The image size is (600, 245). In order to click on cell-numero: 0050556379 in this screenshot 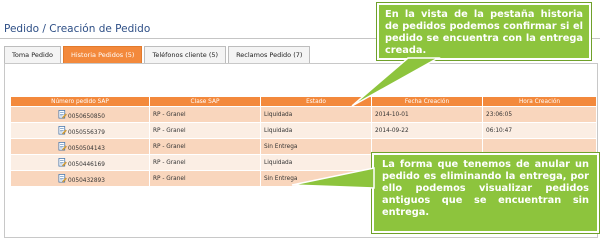, I will do `click(80, 130)`.